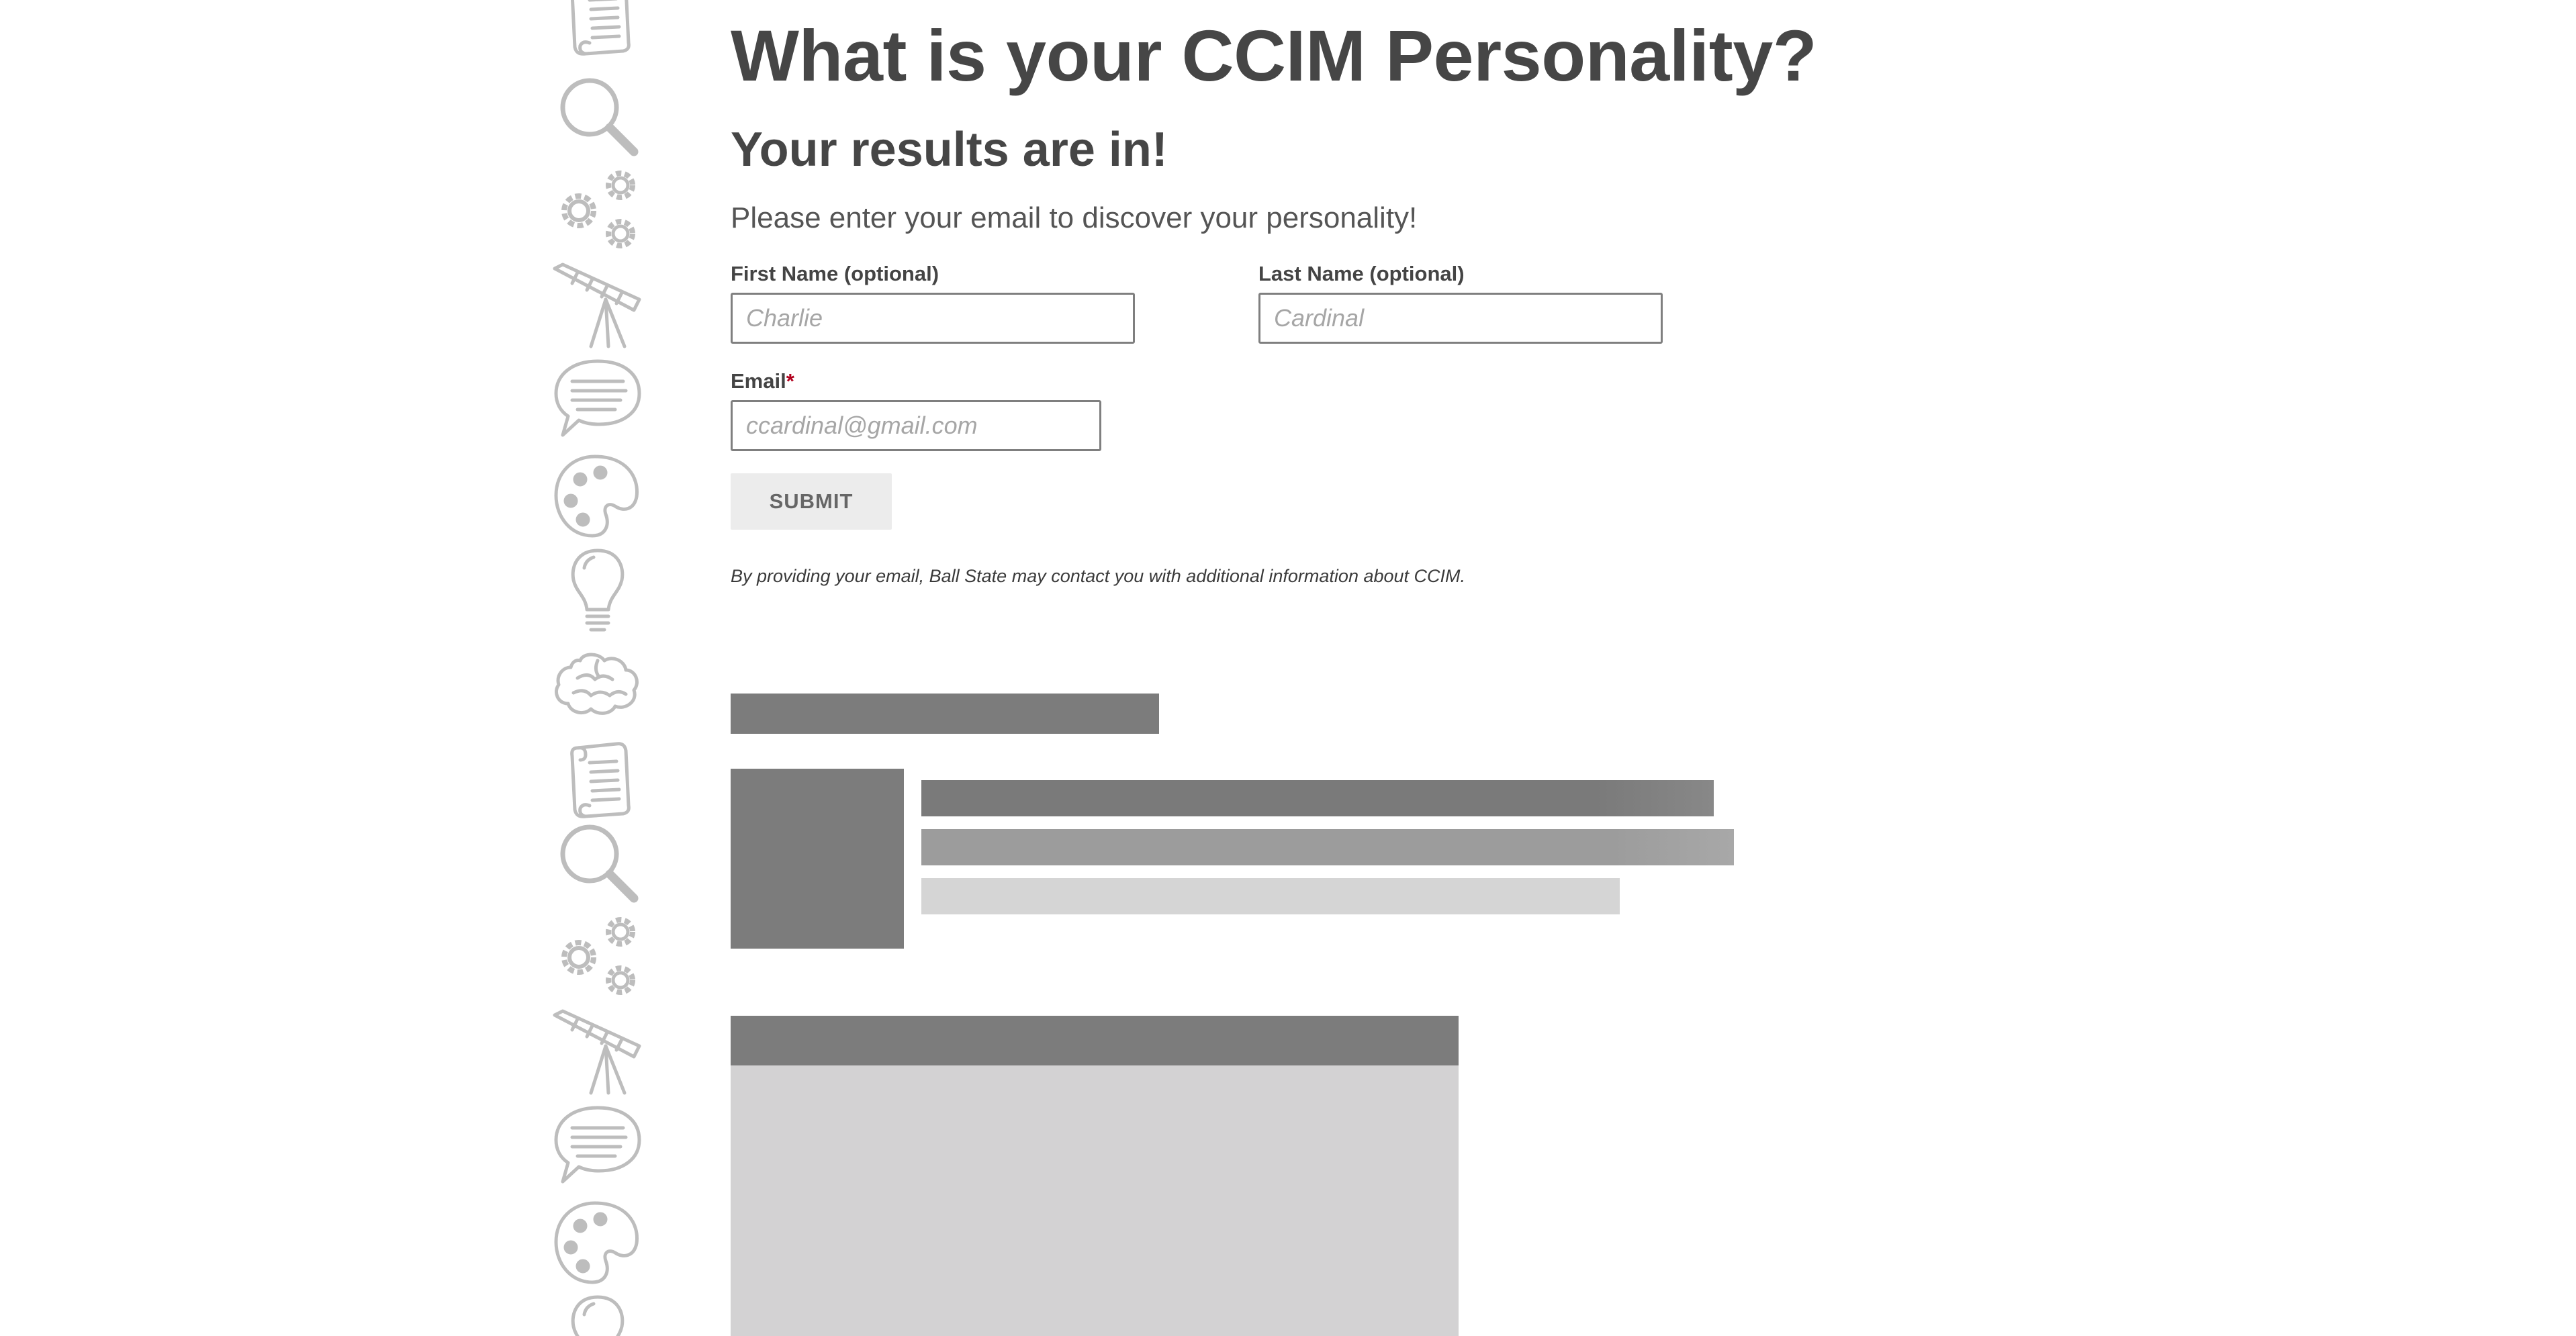 This screenshot has width=2576, height=1336. I want to click on last-name-input, so click(1460, 318).